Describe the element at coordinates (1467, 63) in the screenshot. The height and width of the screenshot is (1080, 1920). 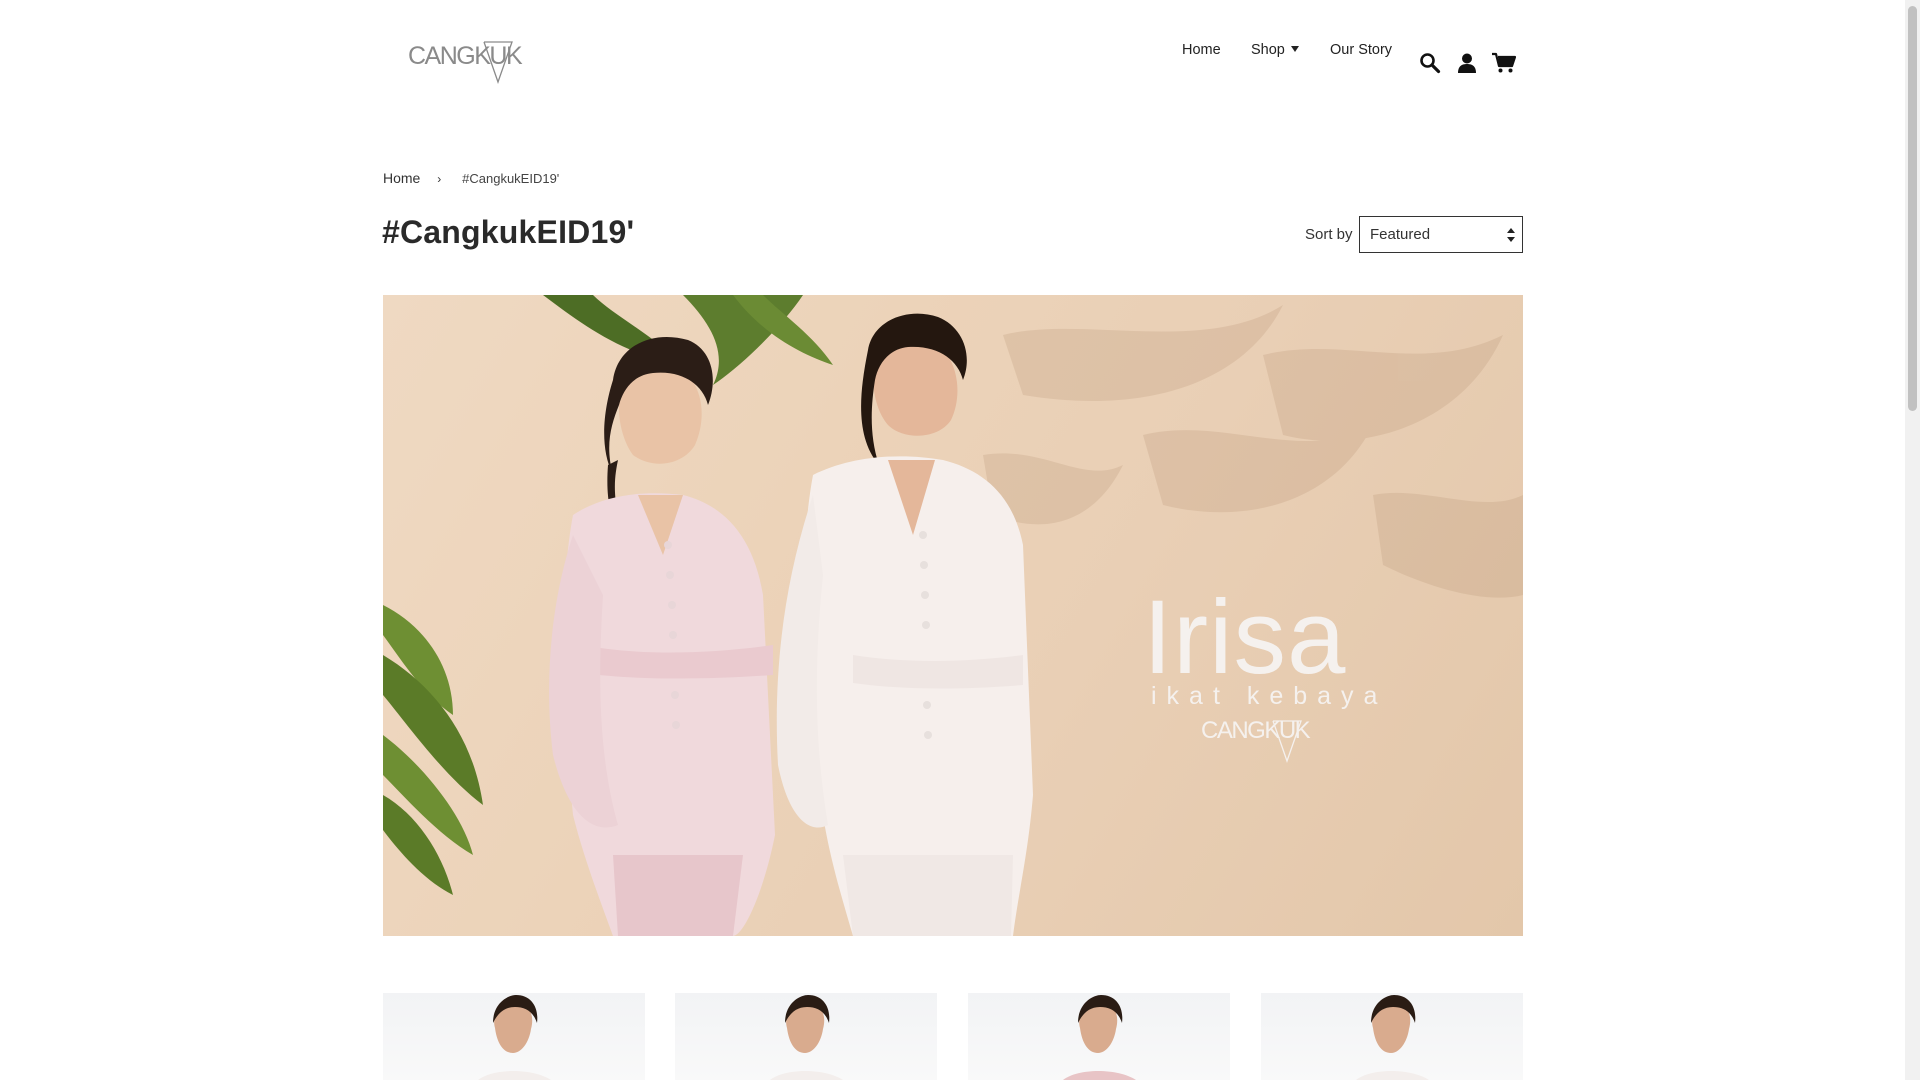
I see `account-icon` at that location.